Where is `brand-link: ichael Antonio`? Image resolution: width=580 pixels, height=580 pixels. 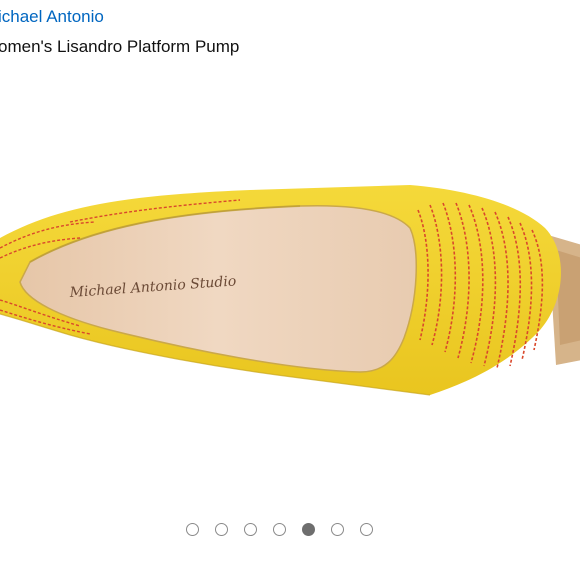
brand-link: ichael Antonio is located at coordinates (52, 17).